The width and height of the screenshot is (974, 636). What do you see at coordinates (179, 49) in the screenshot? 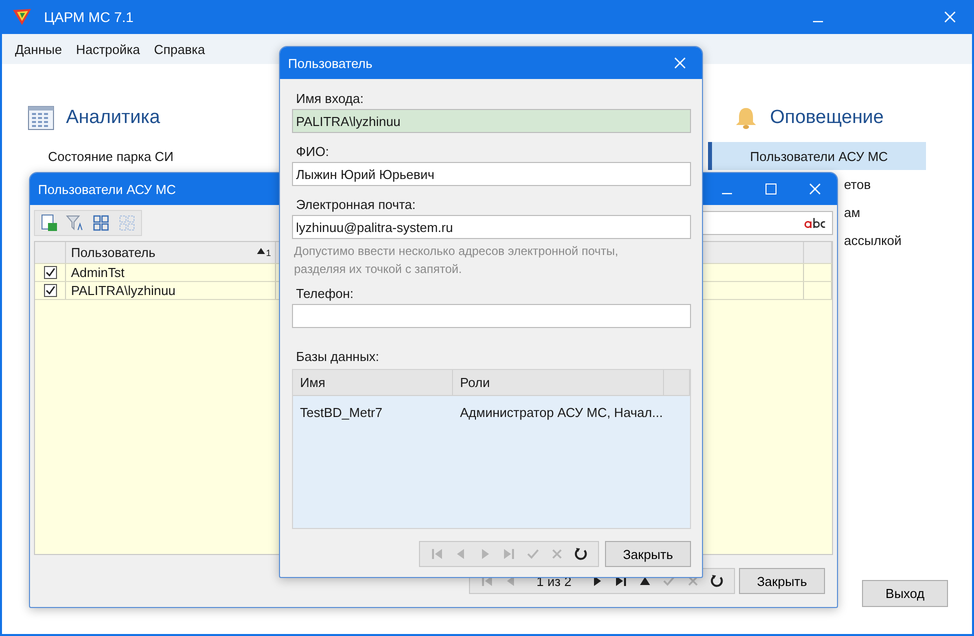
I see `menu-item: Справка` at bounding box center [179, 49].